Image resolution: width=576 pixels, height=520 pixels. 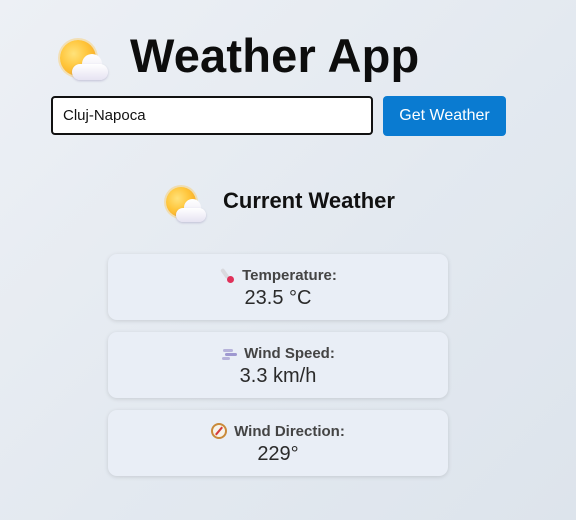 I want to click on wind-direction-label: Wind Direction:, so click(x=289, y=431).